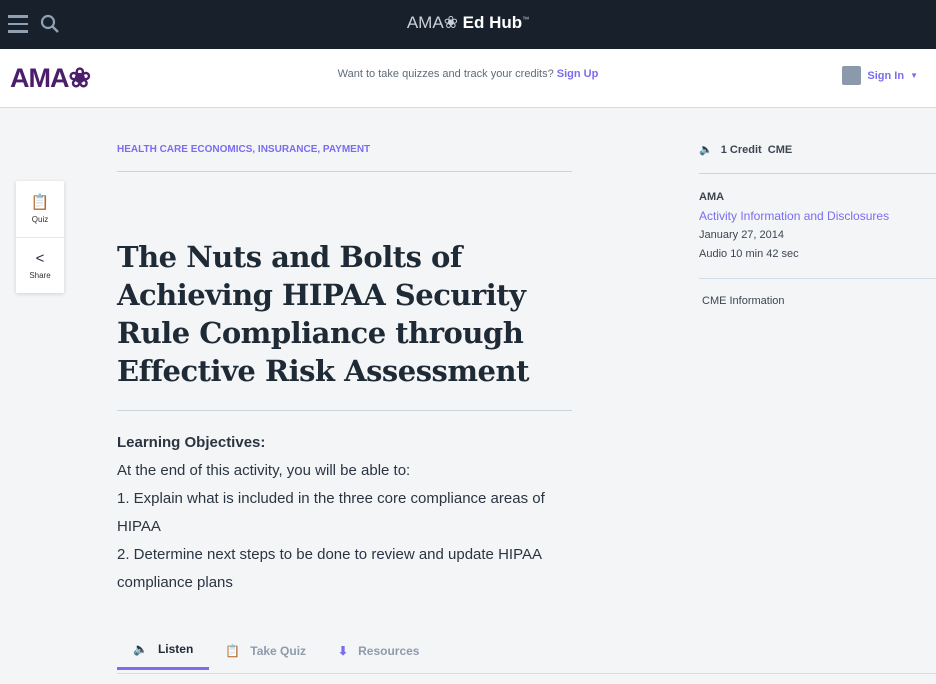 The height and width of the screenshot is (684, 936). I want to click on share-button: < Share, so click(40, 265).